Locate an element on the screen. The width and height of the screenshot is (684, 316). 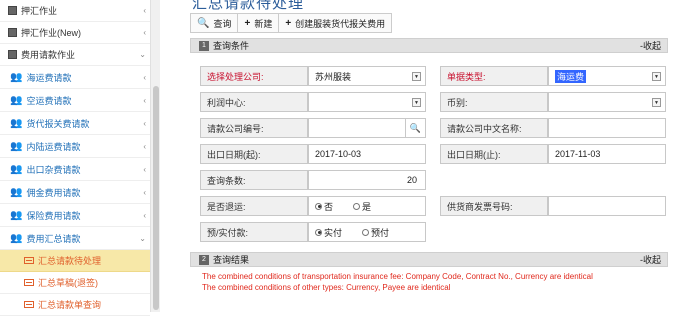
sidebar-item-expense-summary: 👥 费用汇总请款 ⌄ is located at coordinates (75, 239).